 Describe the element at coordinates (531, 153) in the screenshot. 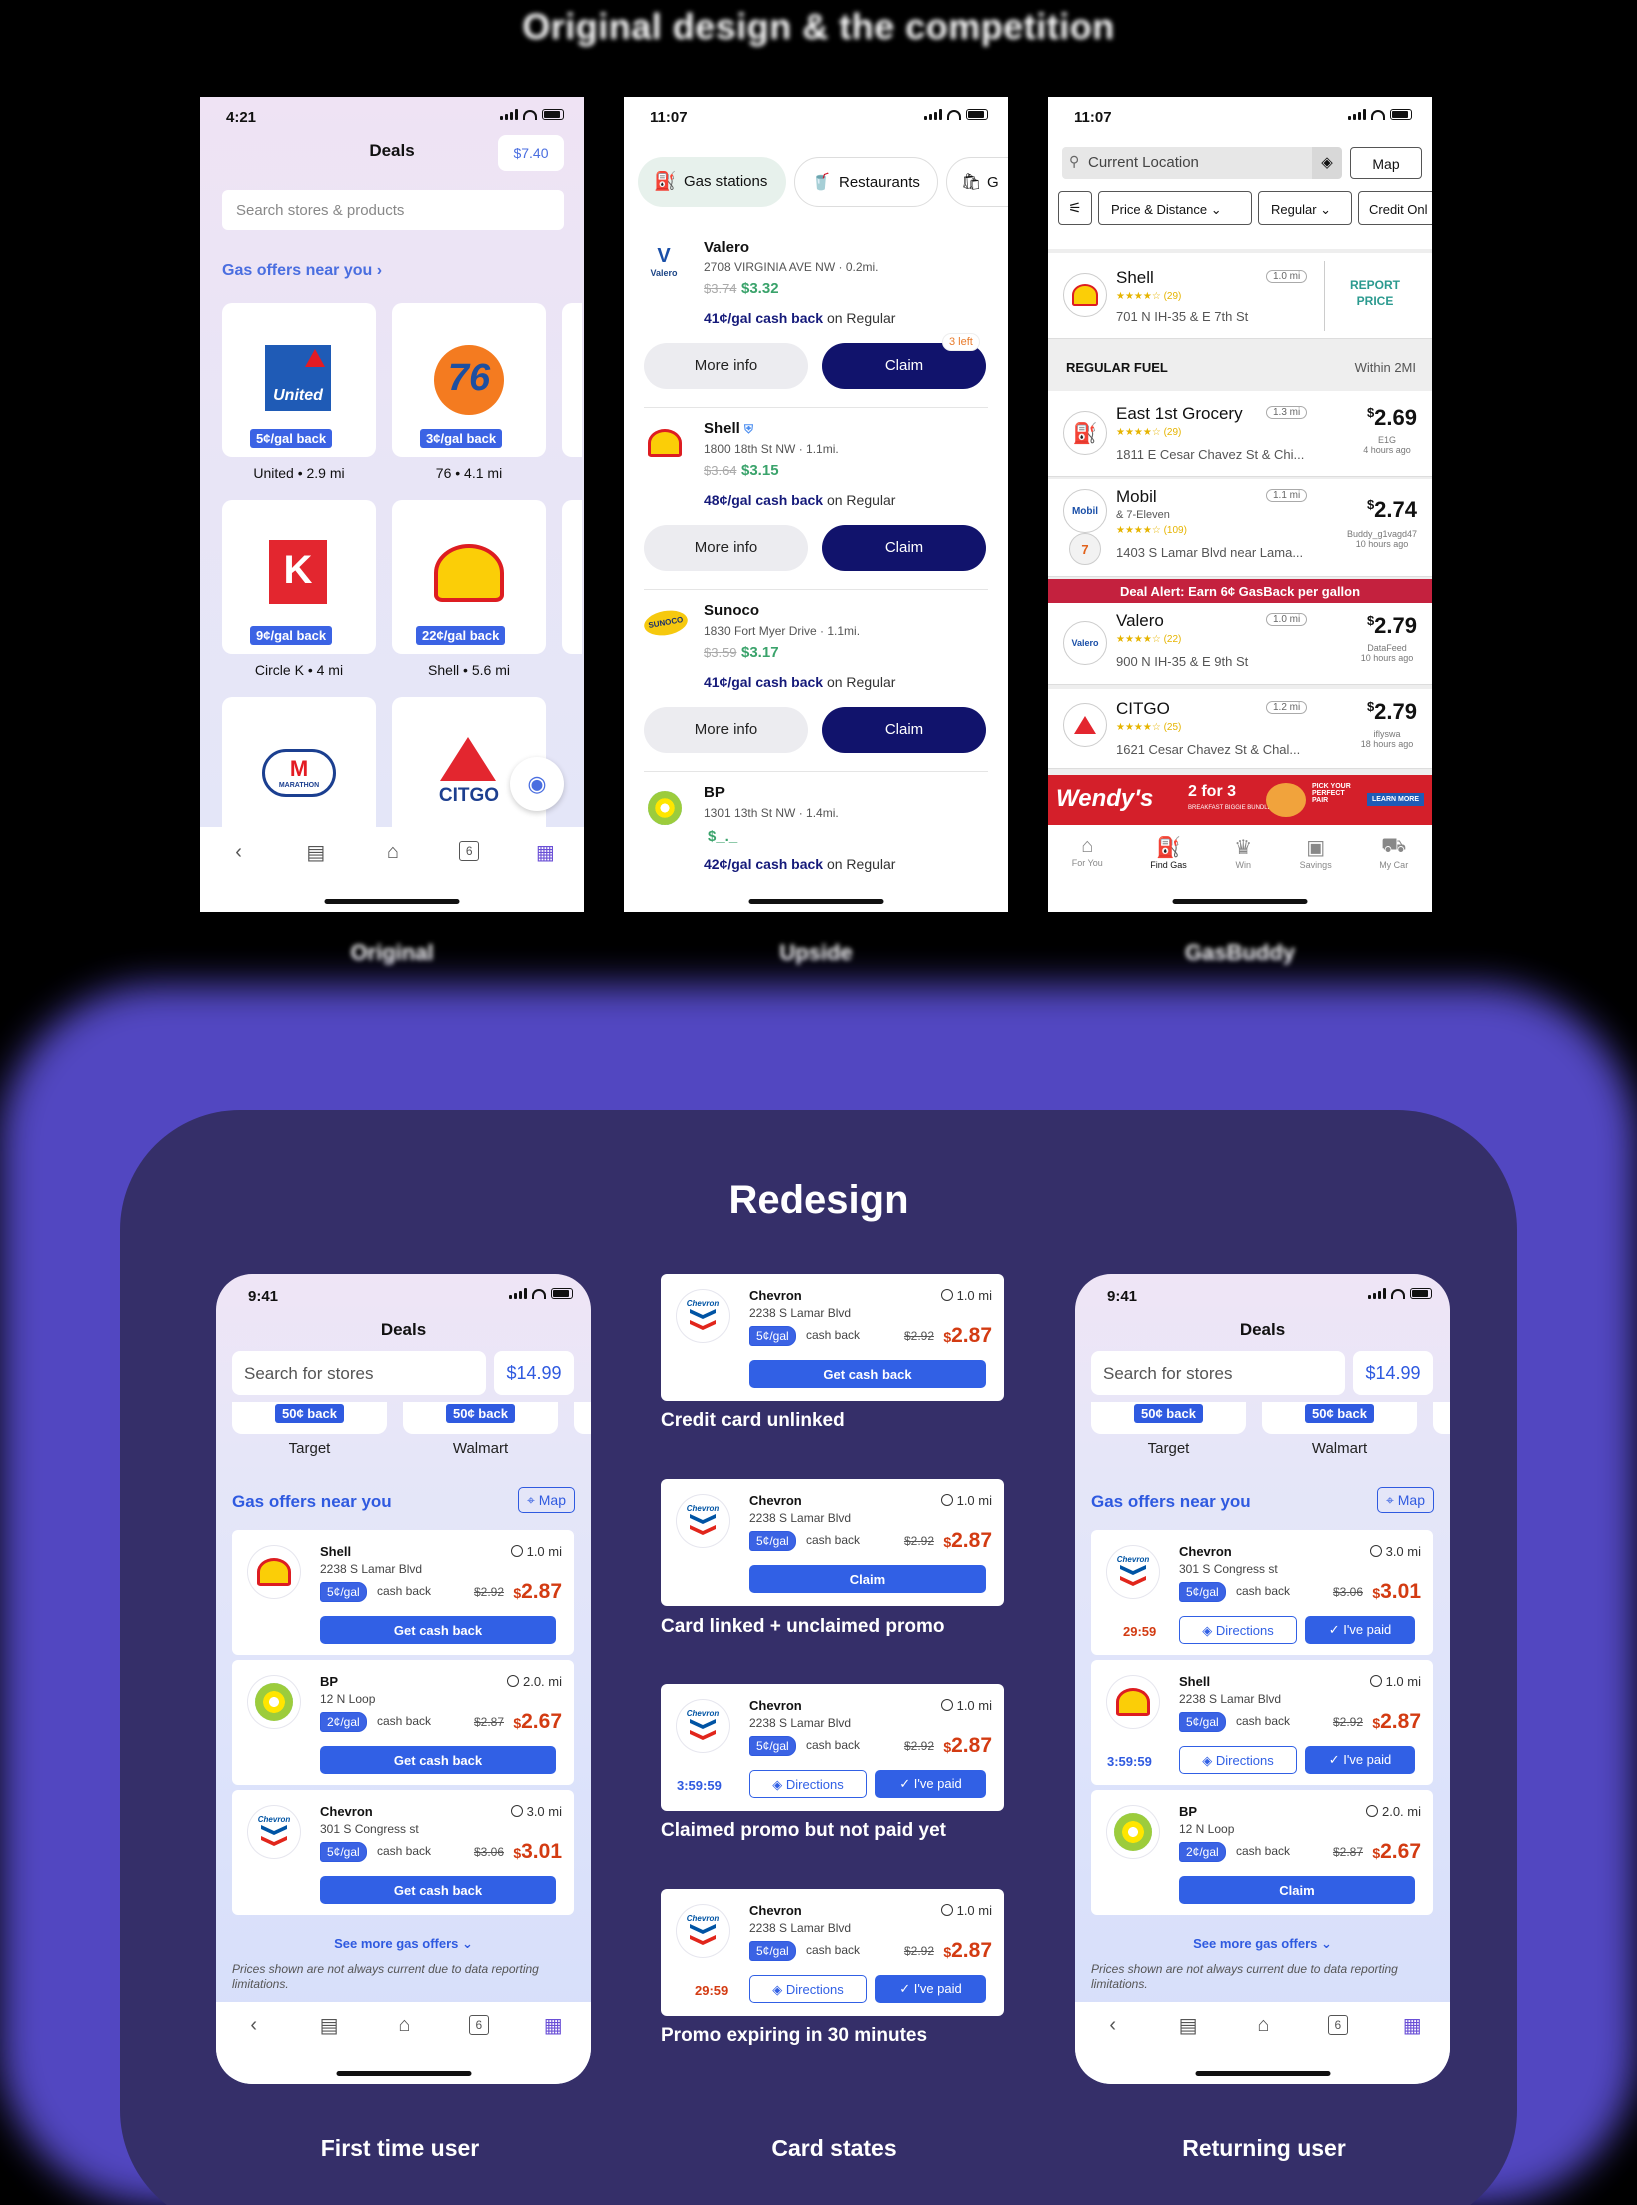

I see `balance-button: $7.40` at that location.